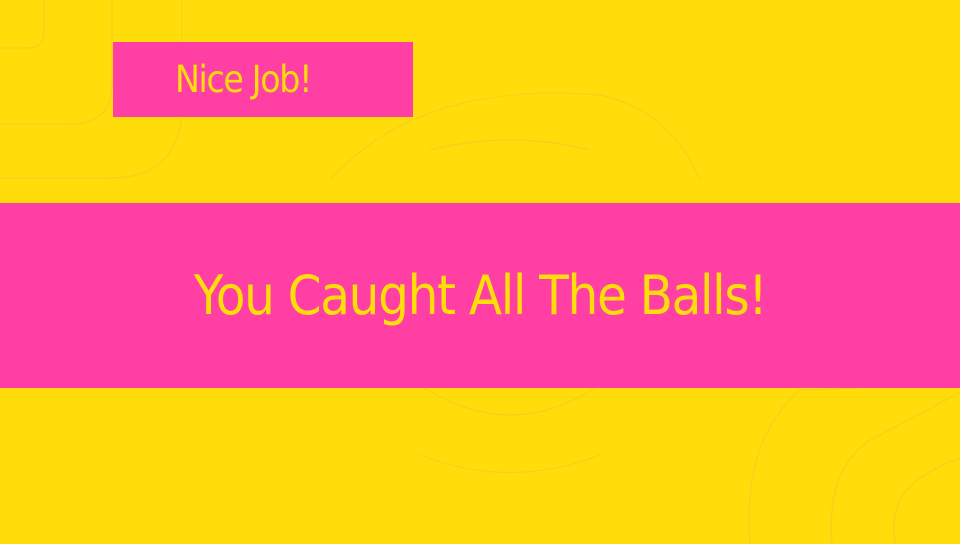 This screenshot has width=960, height=544. I want to click on result-message: You Caught All The Balls!, so click(480, 295).